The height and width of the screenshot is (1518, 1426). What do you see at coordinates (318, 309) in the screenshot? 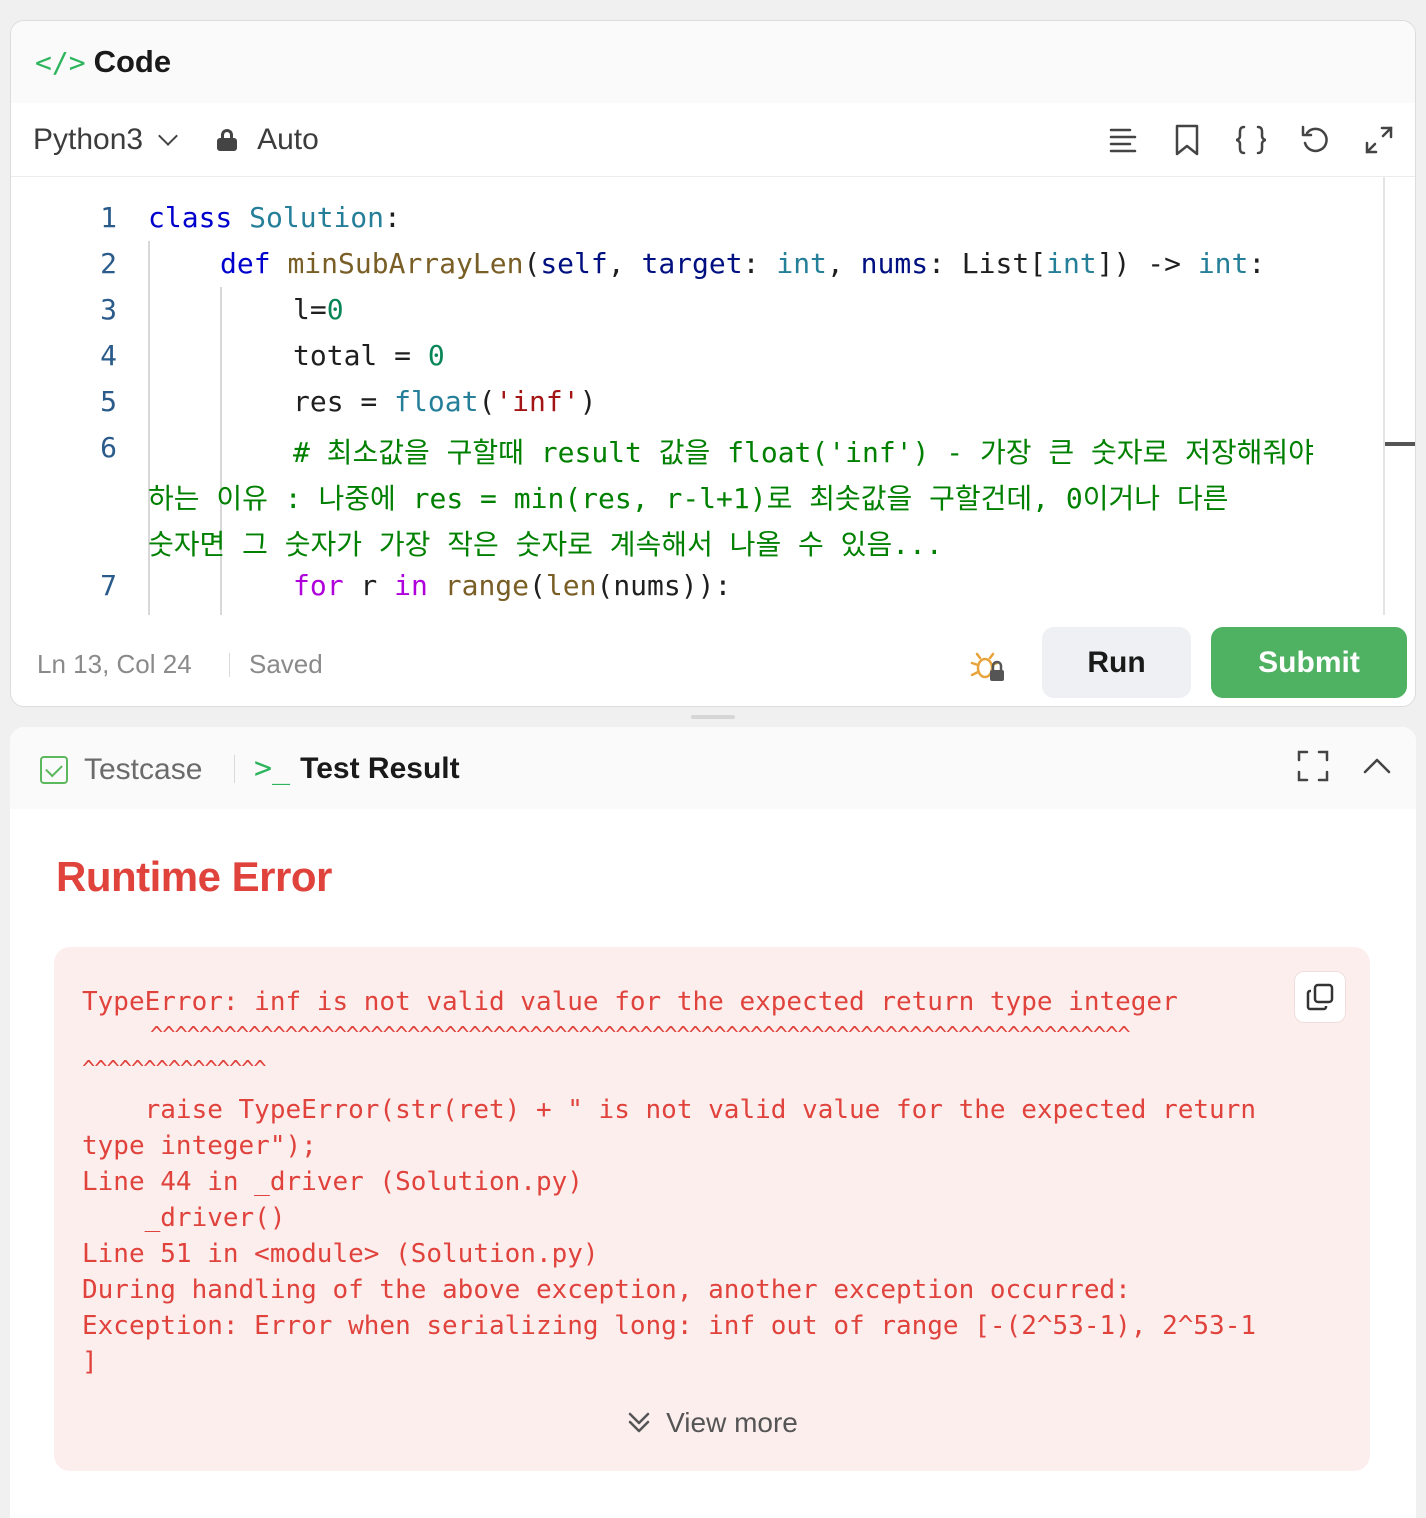
I see `code-text: l=0` at bounding box center [318, 309].